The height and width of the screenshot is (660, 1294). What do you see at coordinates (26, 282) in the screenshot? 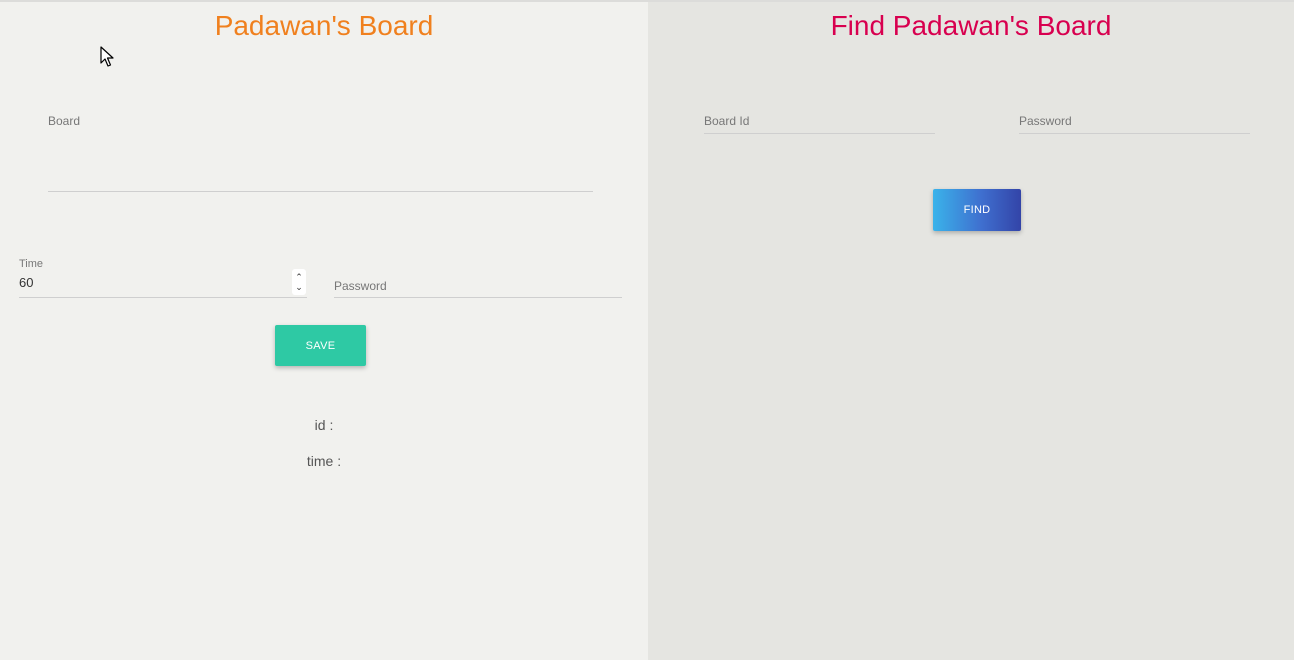
I see `time-value: 60` at bounding box center [26, 282].